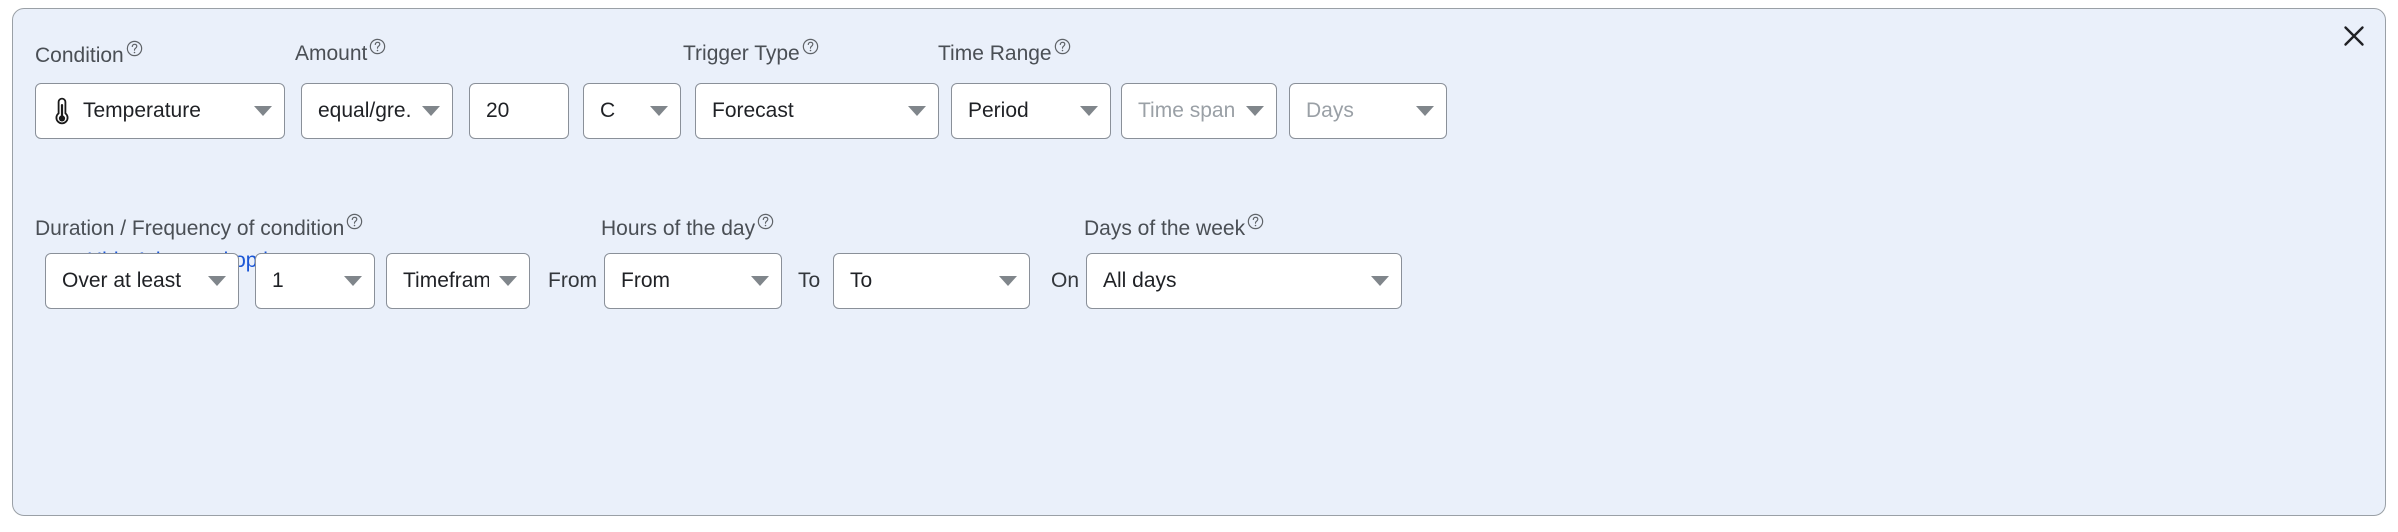 This screenshot has width=2398, height=532. I want to click on time-span-select: Time span, so click(1199, 111).